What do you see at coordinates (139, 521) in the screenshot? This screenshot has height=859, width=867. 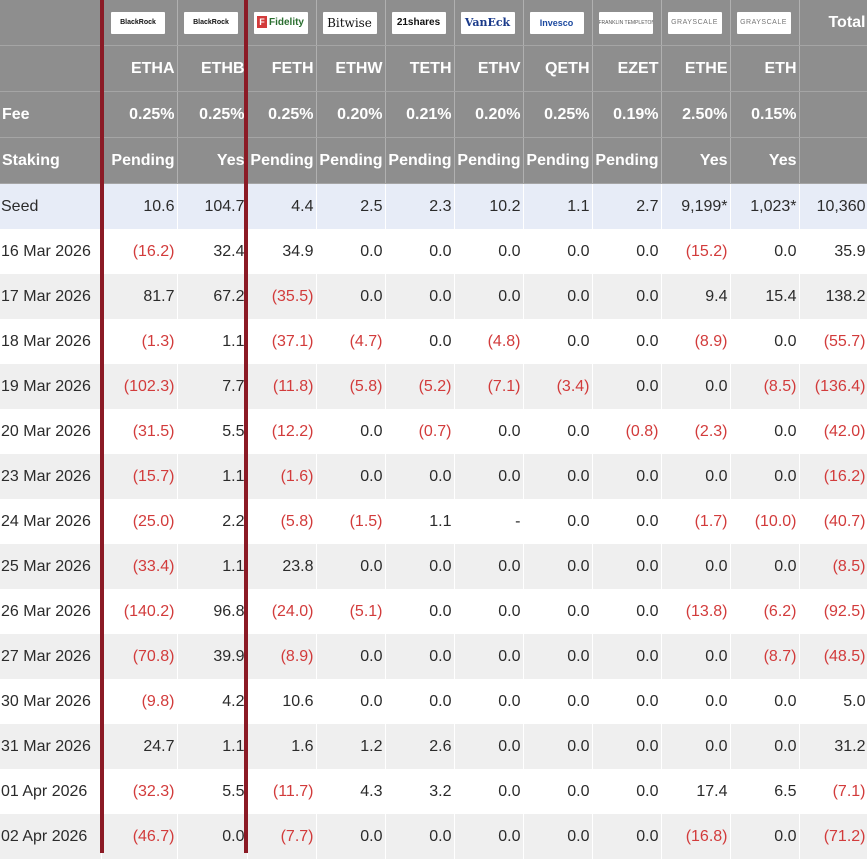 I see `flow-cell: (25.0)` at bounding box center [139, 521].